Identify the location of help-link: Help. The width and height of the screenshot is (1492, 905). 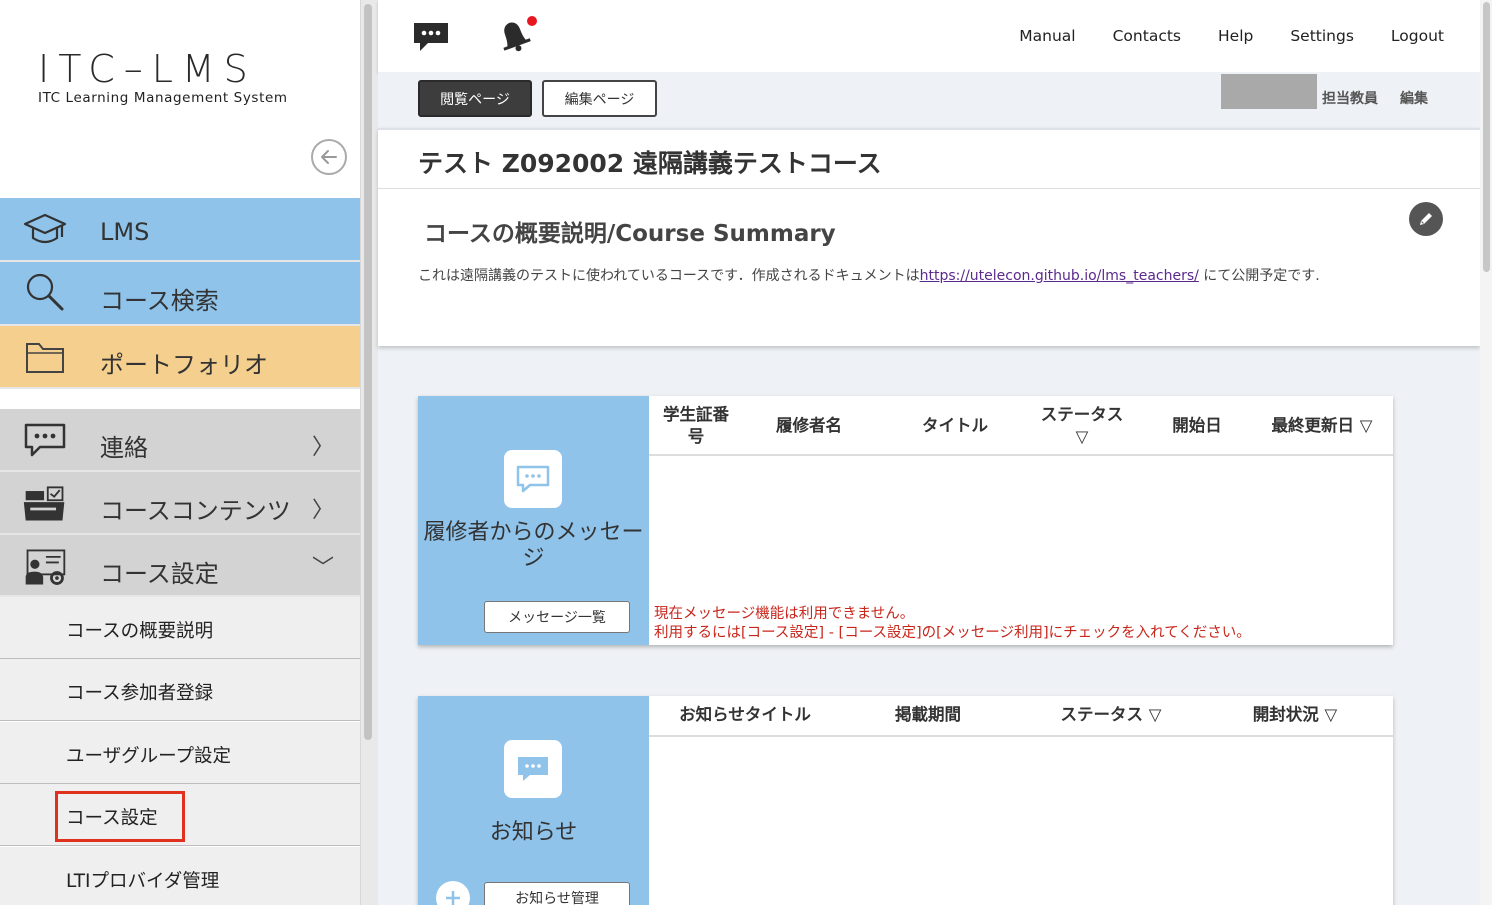
(1235, 36).